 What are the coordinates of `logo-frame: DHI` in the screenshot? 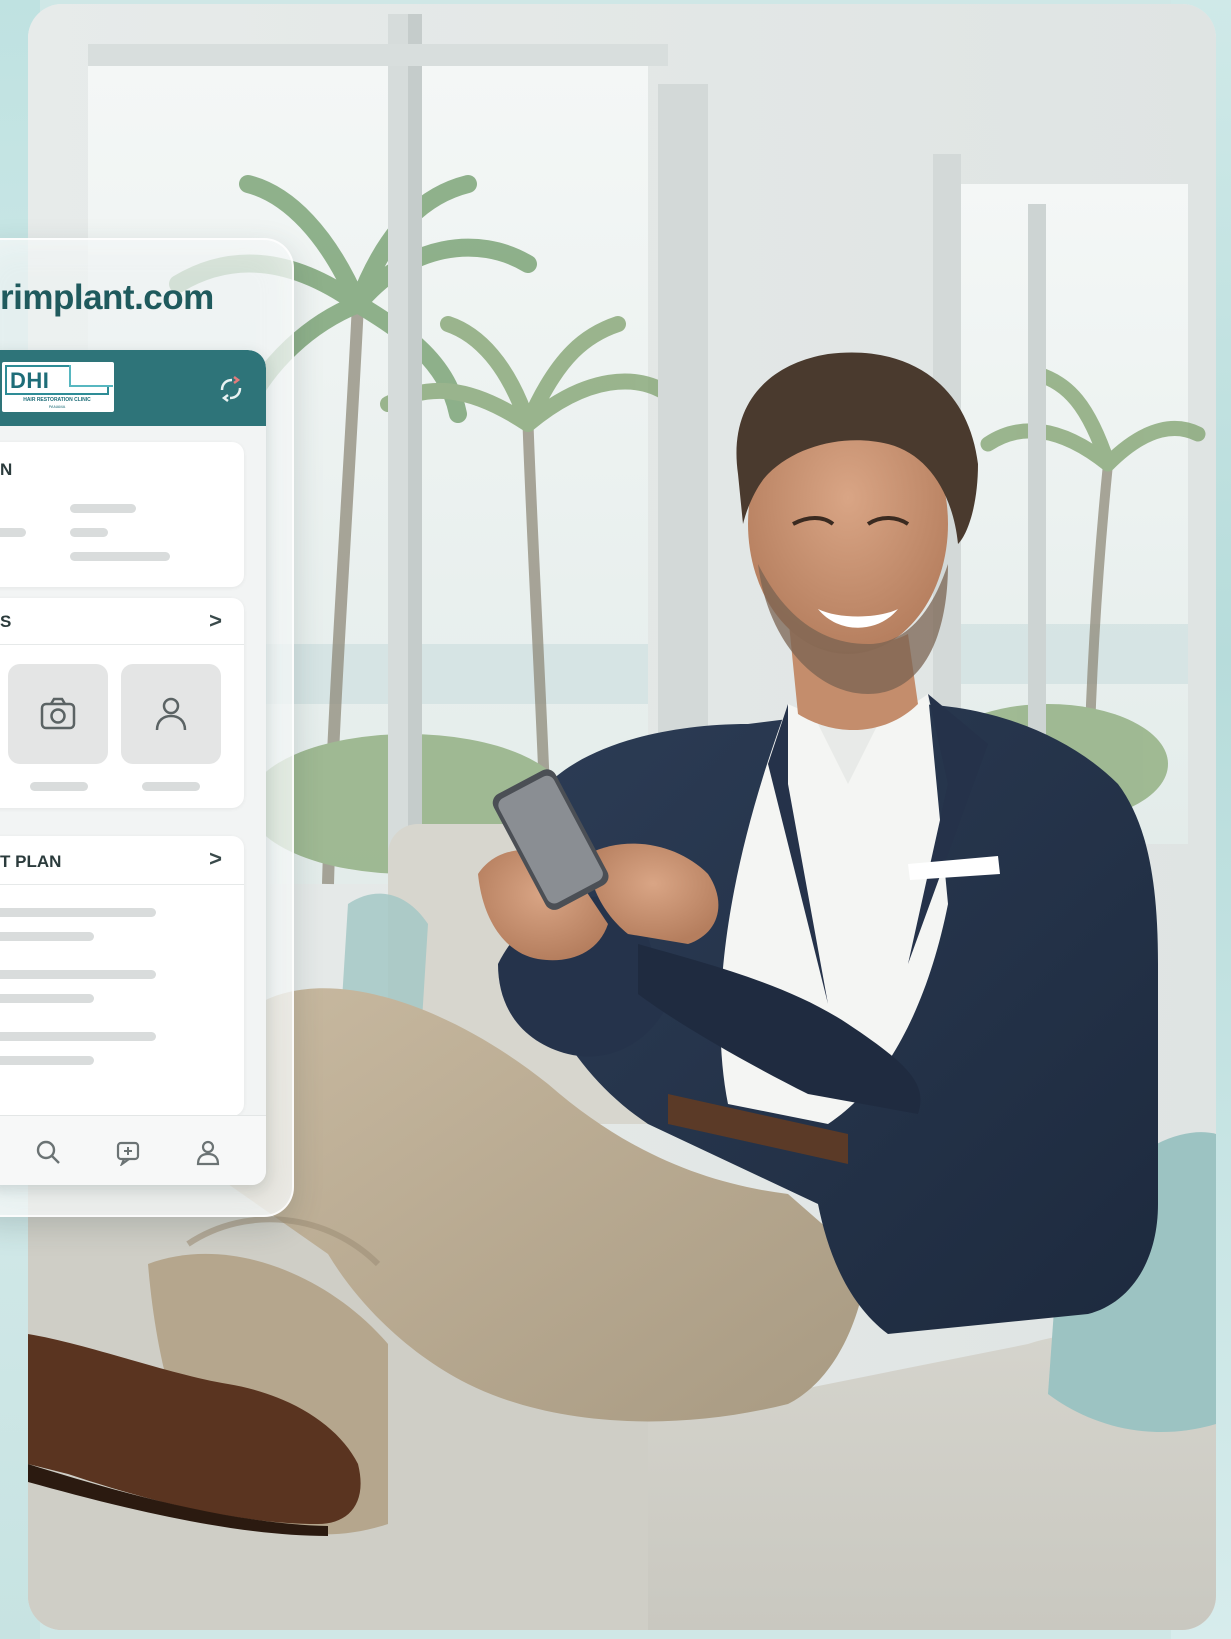 It's located at (59, 380).